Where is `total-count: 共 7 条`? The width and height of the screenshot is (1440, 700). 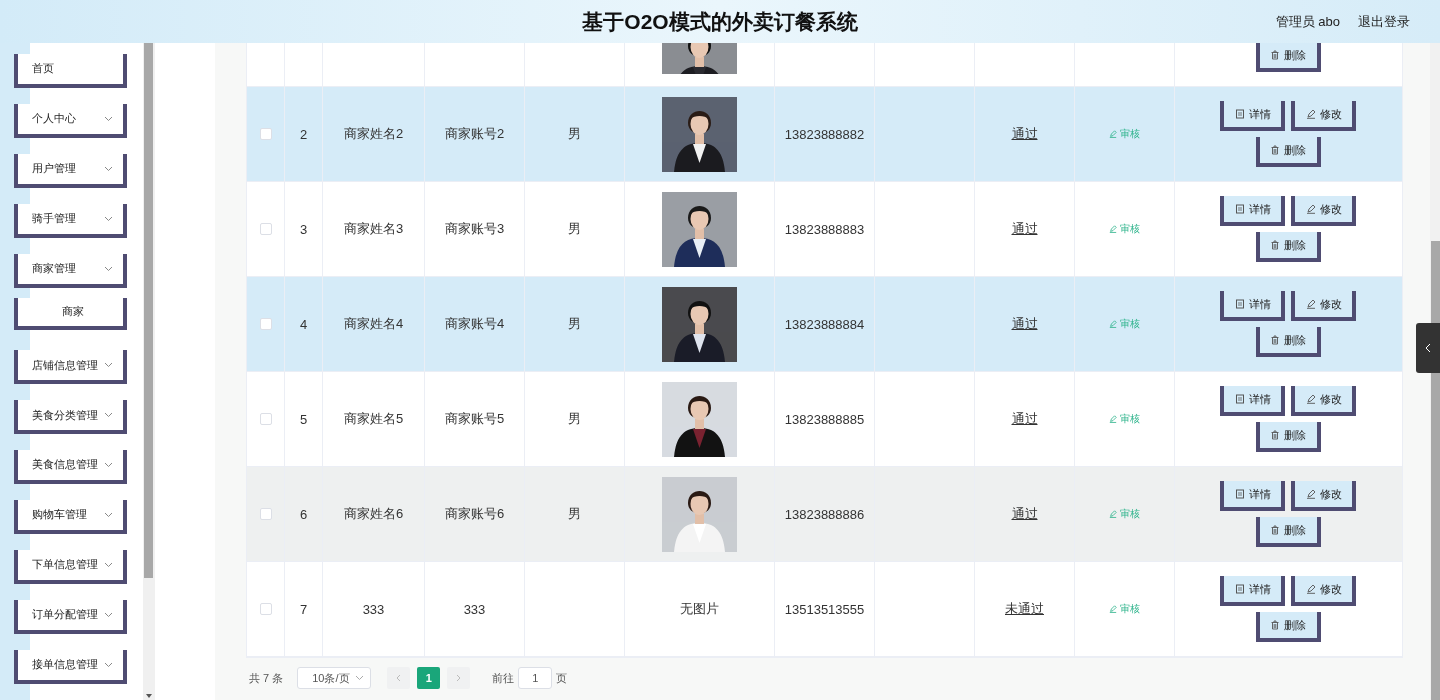
total-count: 共 7 条 is located at coordinates (266, 678).